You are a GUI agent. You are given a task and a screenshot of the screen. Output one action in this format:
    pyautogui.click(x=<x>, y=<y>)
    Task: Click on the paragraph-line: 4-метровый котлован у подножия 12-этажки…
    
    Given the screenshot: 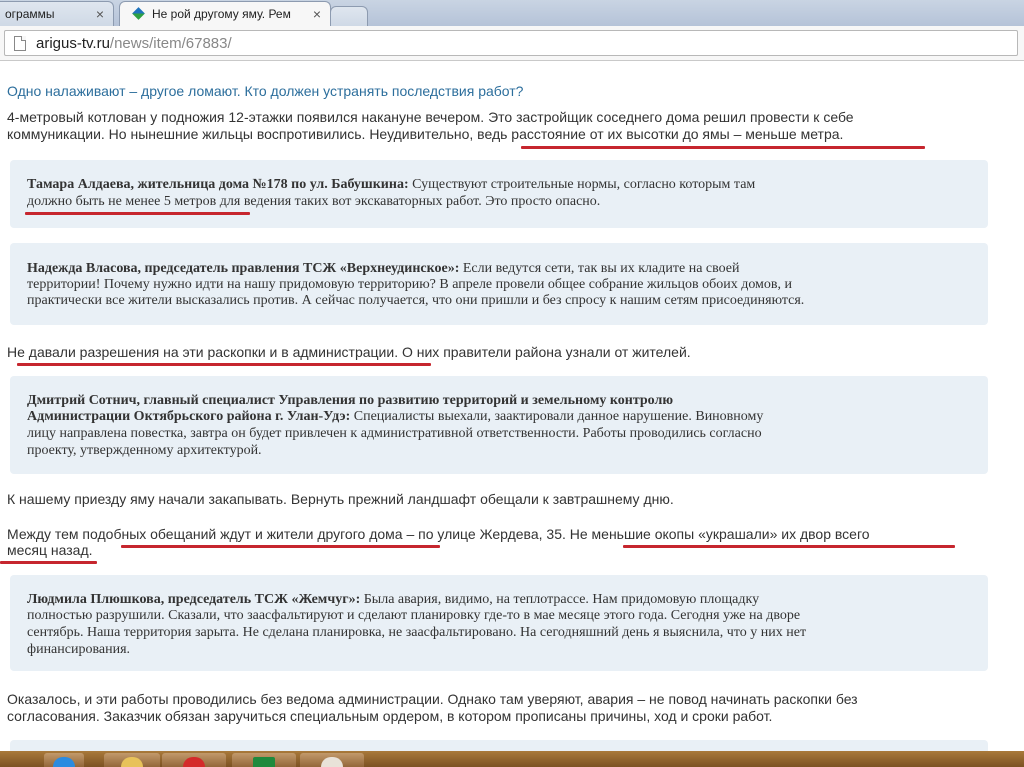 What is the action you would take?
    pyautogui.click(x=430, y=117)
    